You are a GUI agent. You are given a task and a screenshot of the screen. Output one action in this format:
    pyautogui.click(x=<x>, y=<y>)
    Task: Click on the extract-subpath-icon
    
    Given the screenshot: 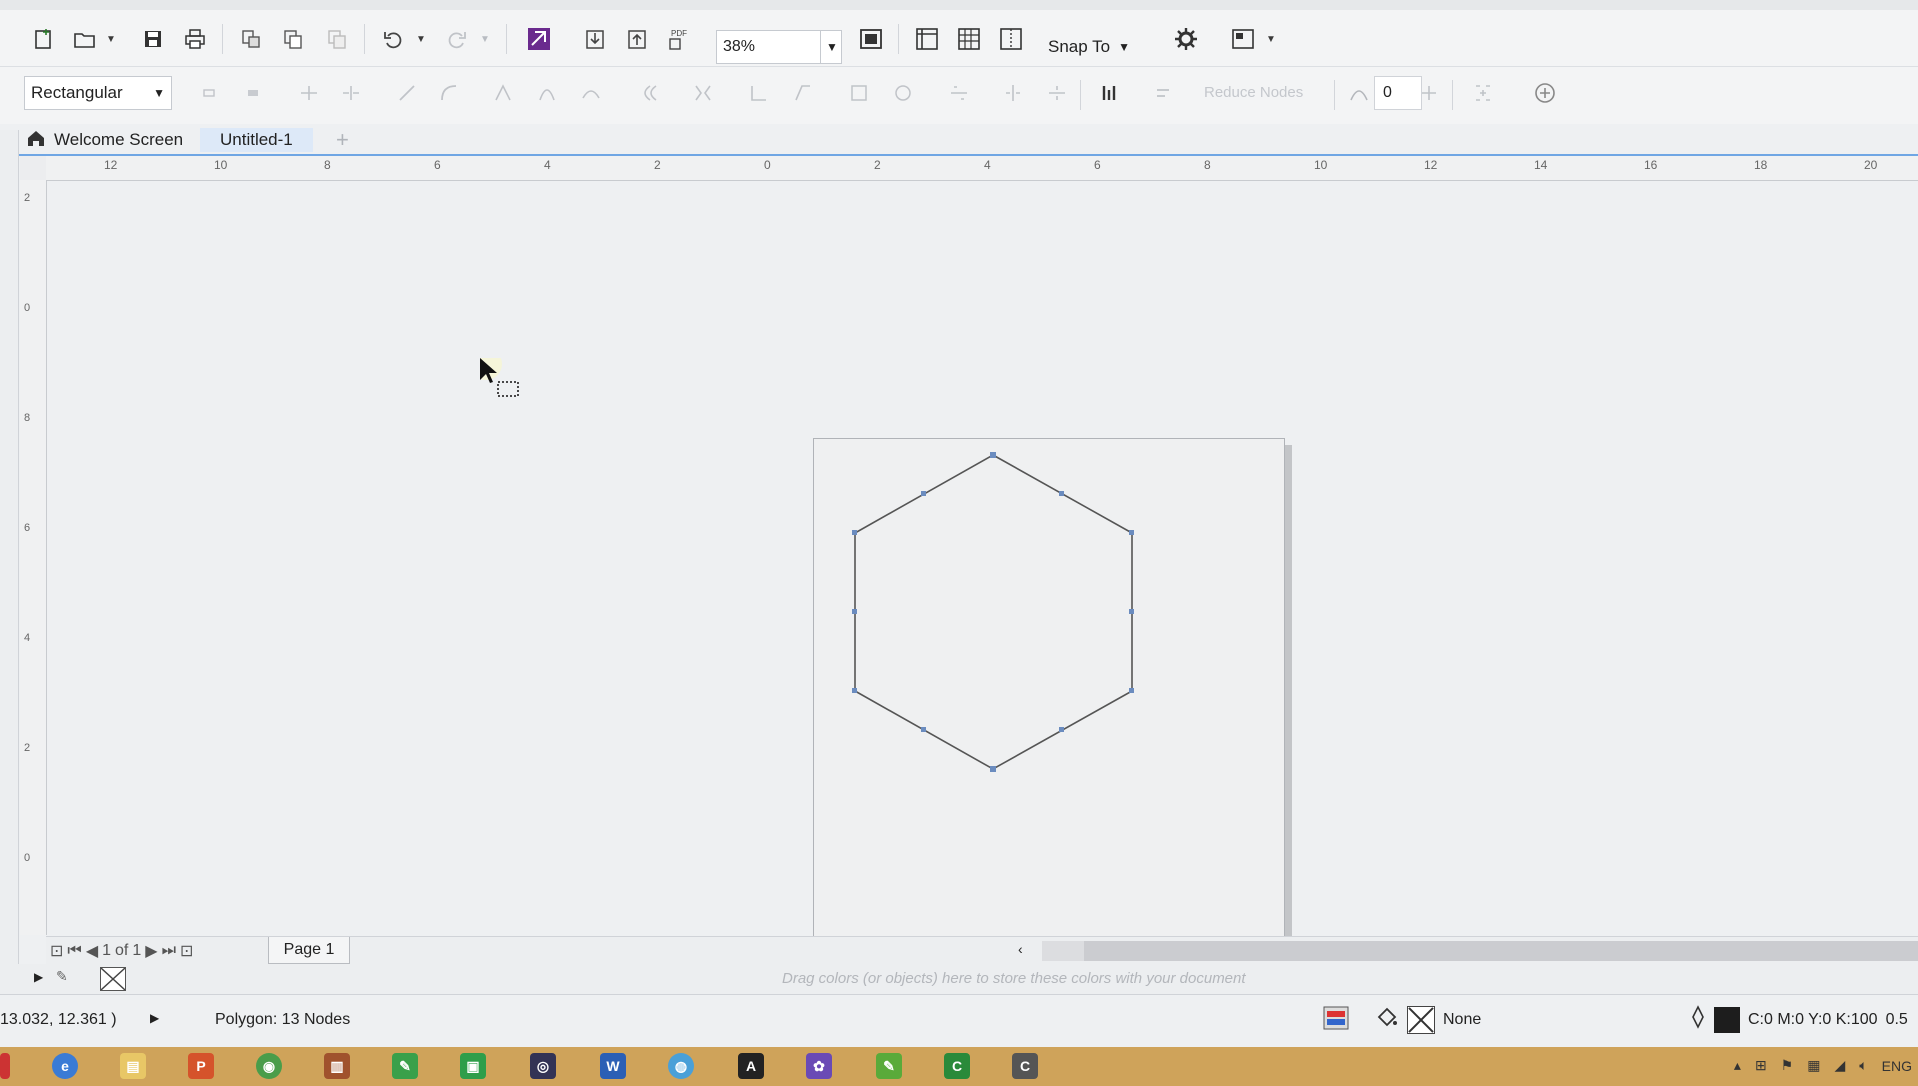 What is the action you would take?
    pyautogui.click(x=759, y=93)
    